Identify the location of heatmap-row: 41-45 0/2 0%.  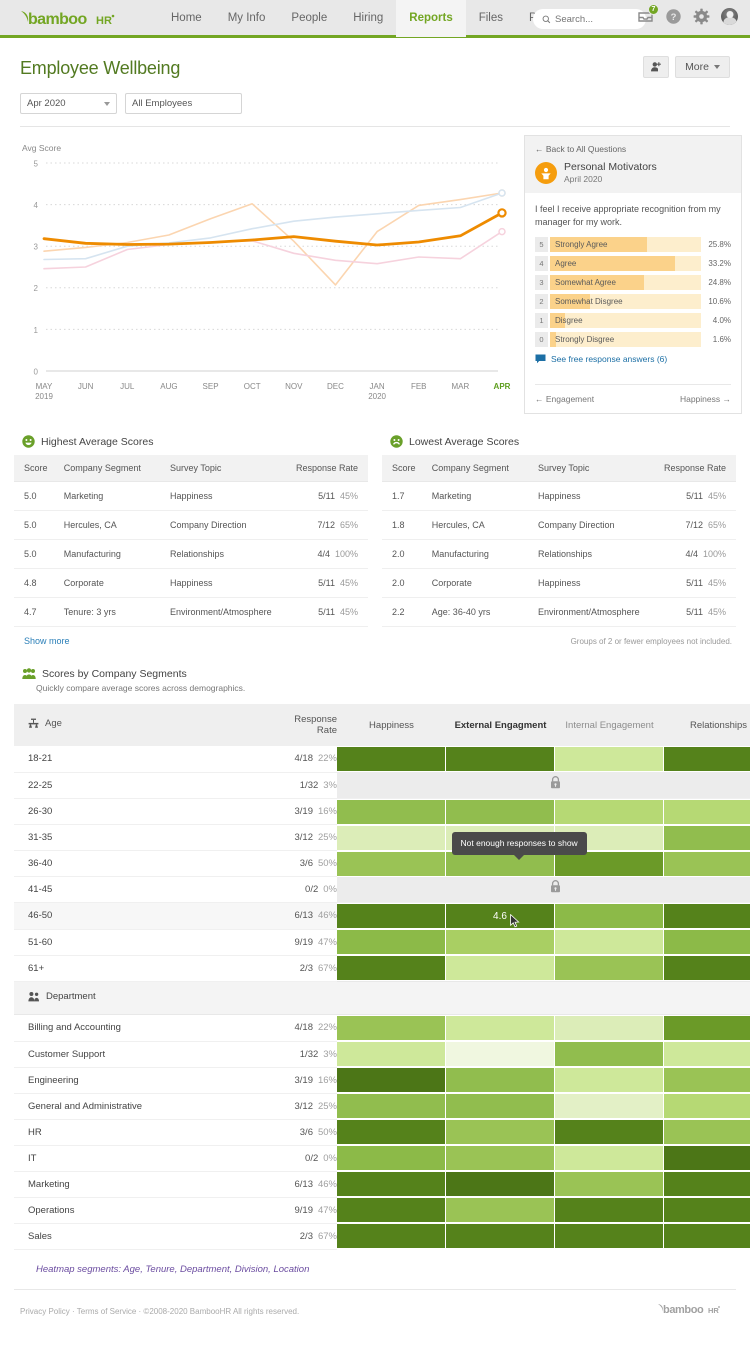
(382, 889).